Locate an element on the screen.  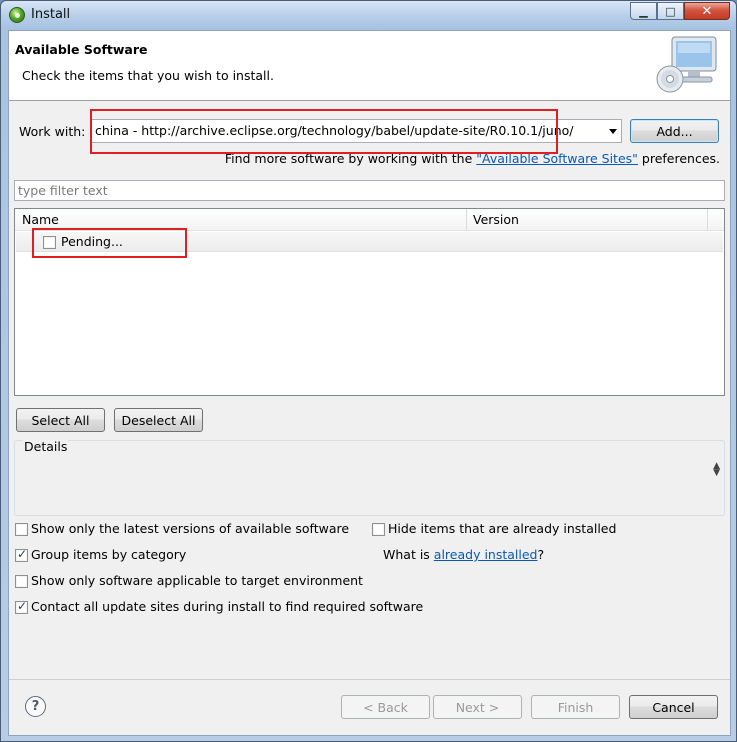
what-is-installed-text: What is already installed? is located at coordinates (463, 554).